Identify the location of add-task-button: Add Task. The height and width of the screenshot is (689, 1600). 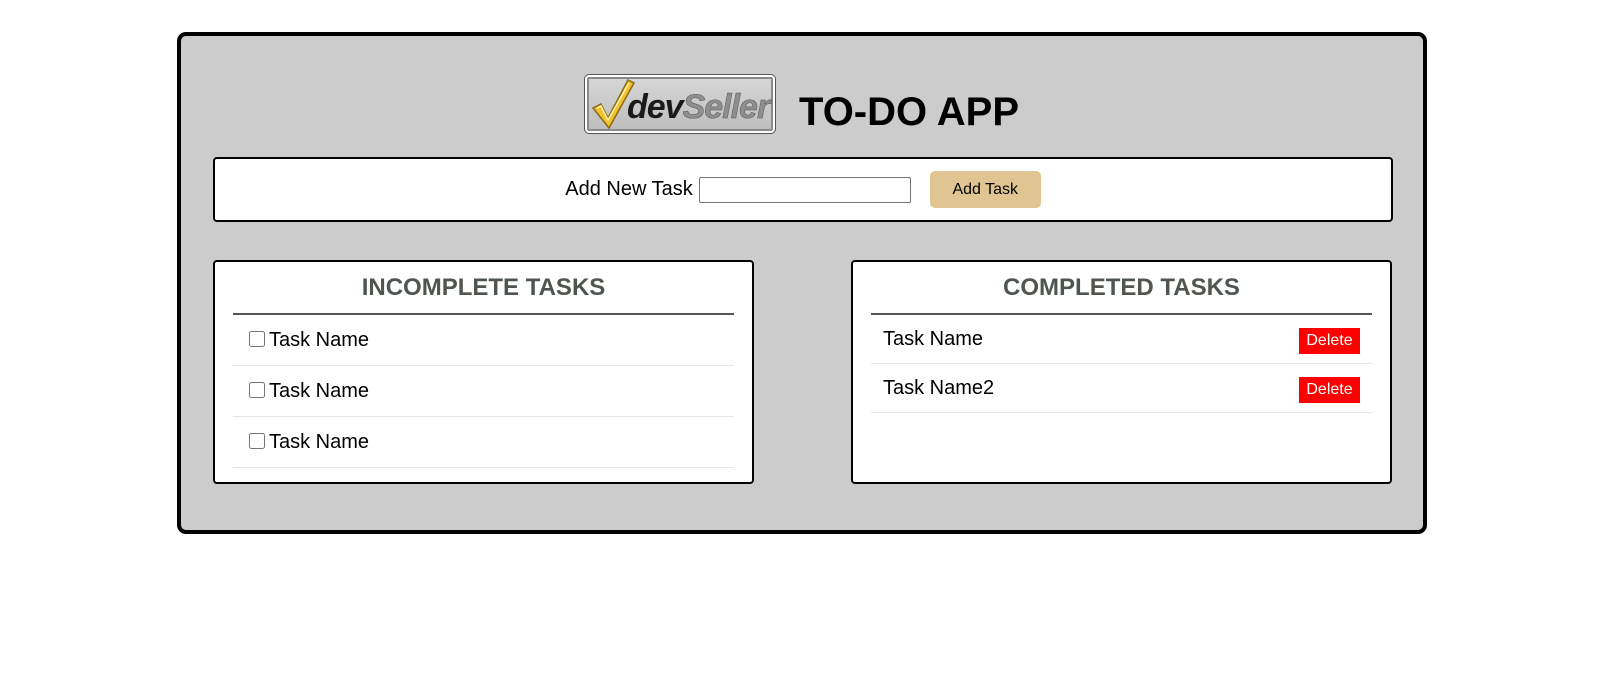
(985, 189).